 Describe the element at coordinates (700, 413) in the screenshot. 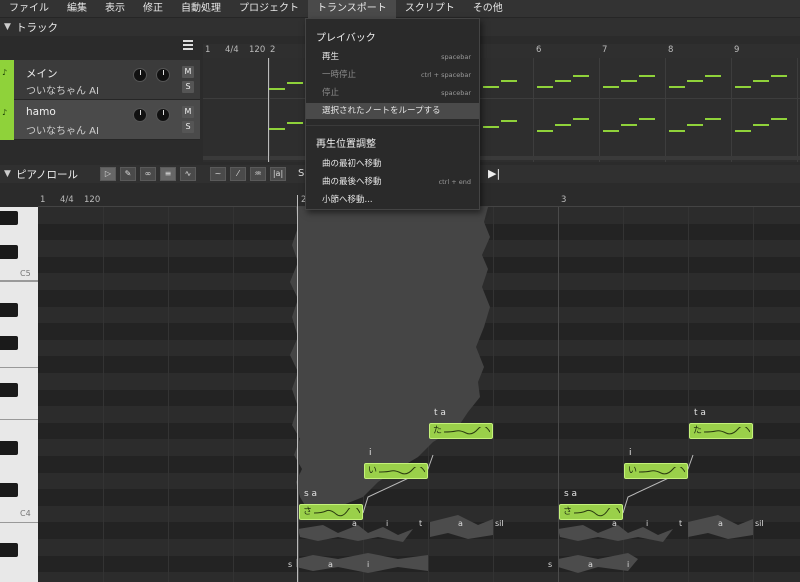

I see `note-lyric: t a` at that location.